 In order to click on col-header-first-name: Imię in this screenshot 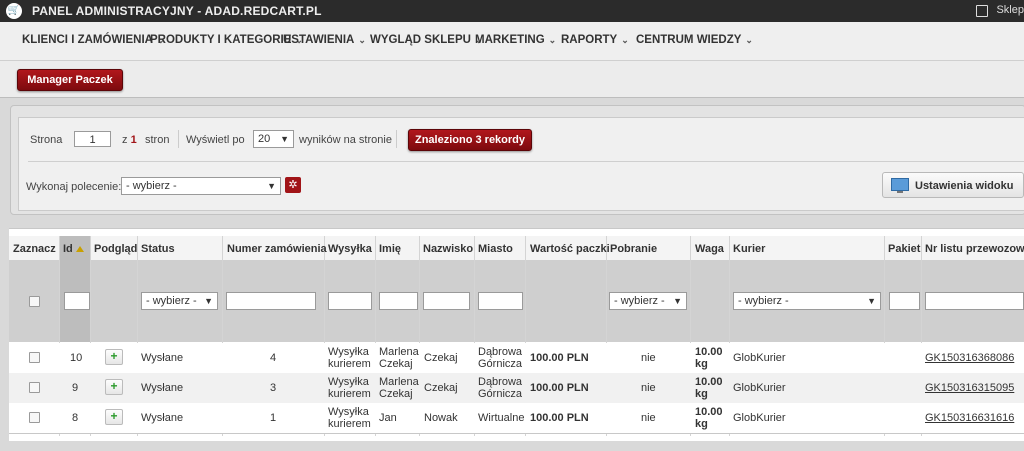, I will do `click(390, 249)`.